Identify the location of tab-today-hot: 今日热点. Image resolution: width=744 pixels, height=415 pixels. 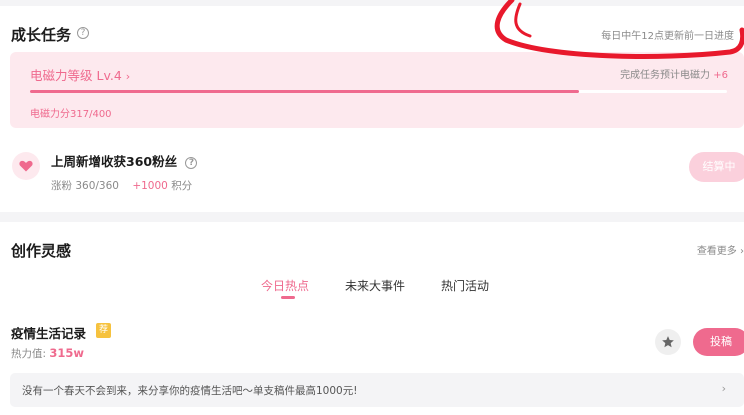
(285, 285).